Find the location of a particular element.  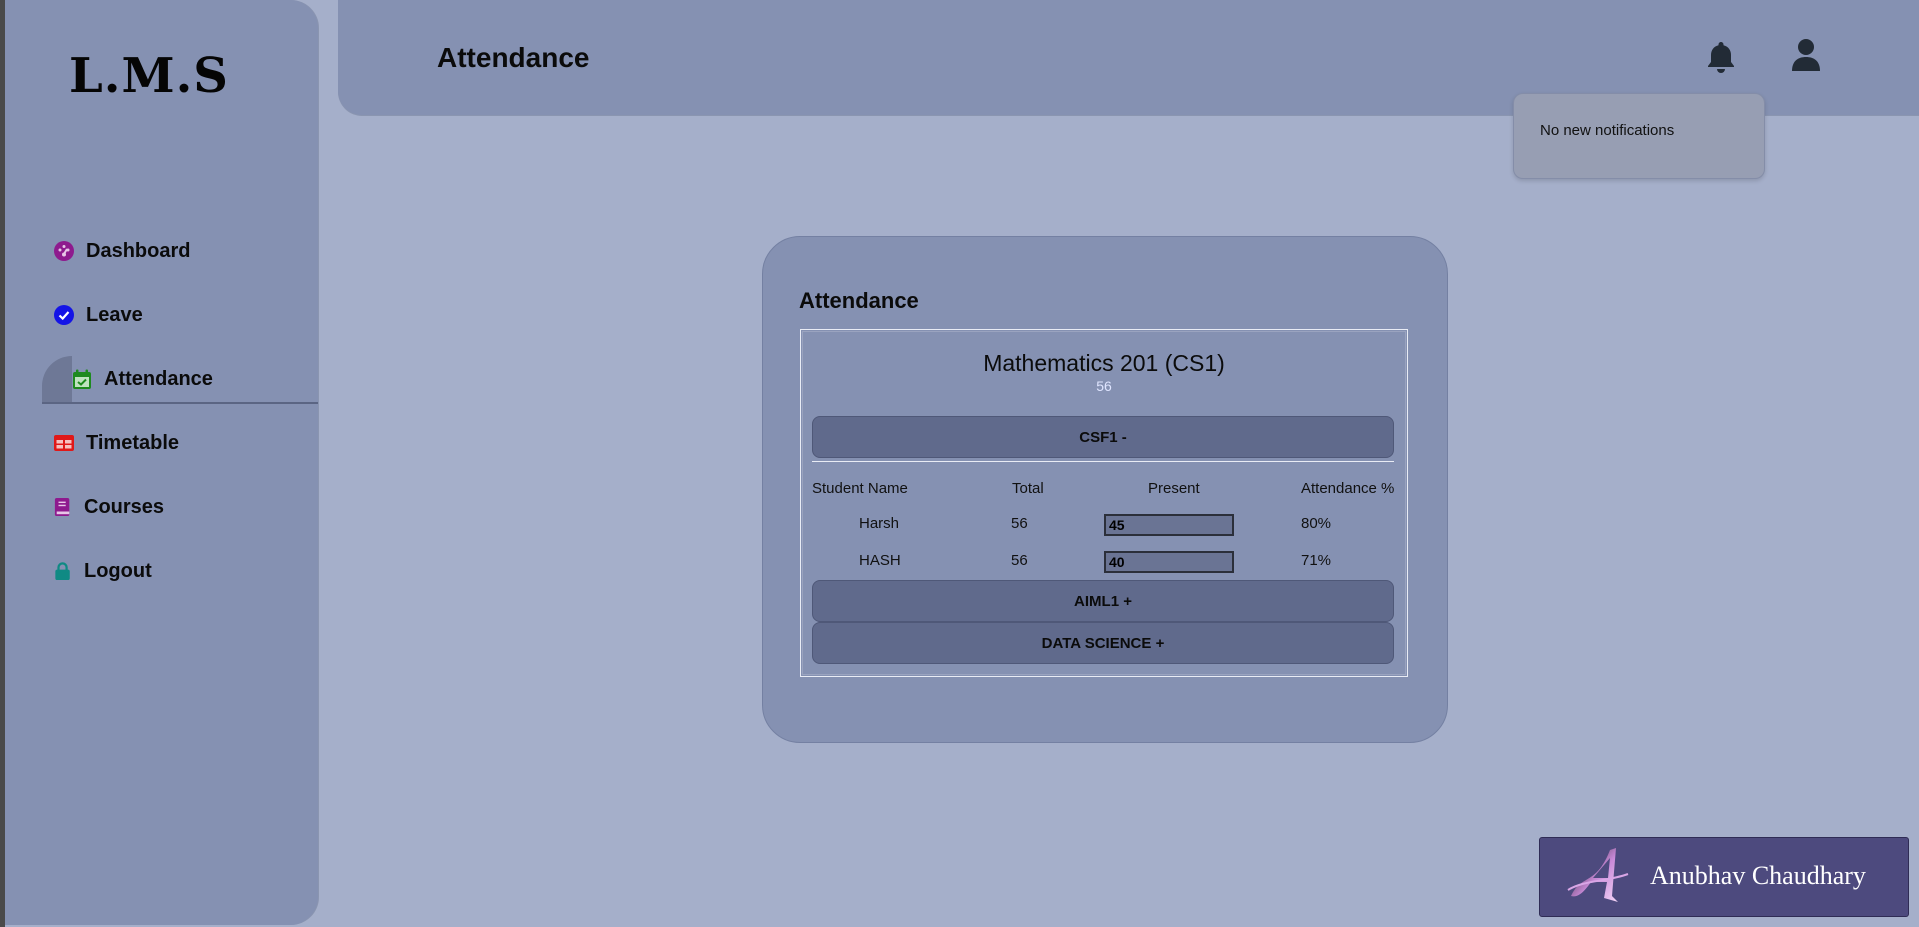

card-title: Attendance is located at coordinates (859, 300).